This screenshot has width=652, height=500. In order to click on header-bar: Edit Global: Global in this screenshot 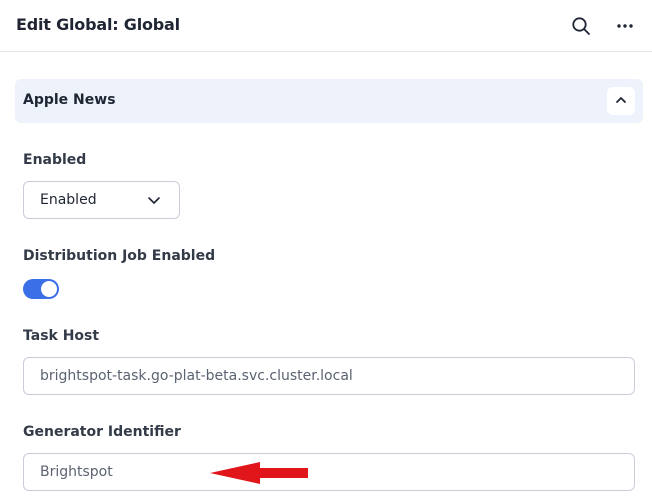, I will do `click(326, 26)`.